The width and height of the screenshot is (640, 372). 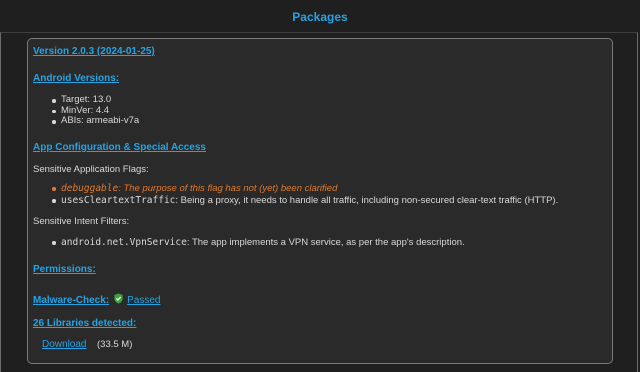 What do you see at coordinates (91, 169) in the screenshot?
I see `flags-label: Sensitive Application Flags:` at bounding box center [91, 169].